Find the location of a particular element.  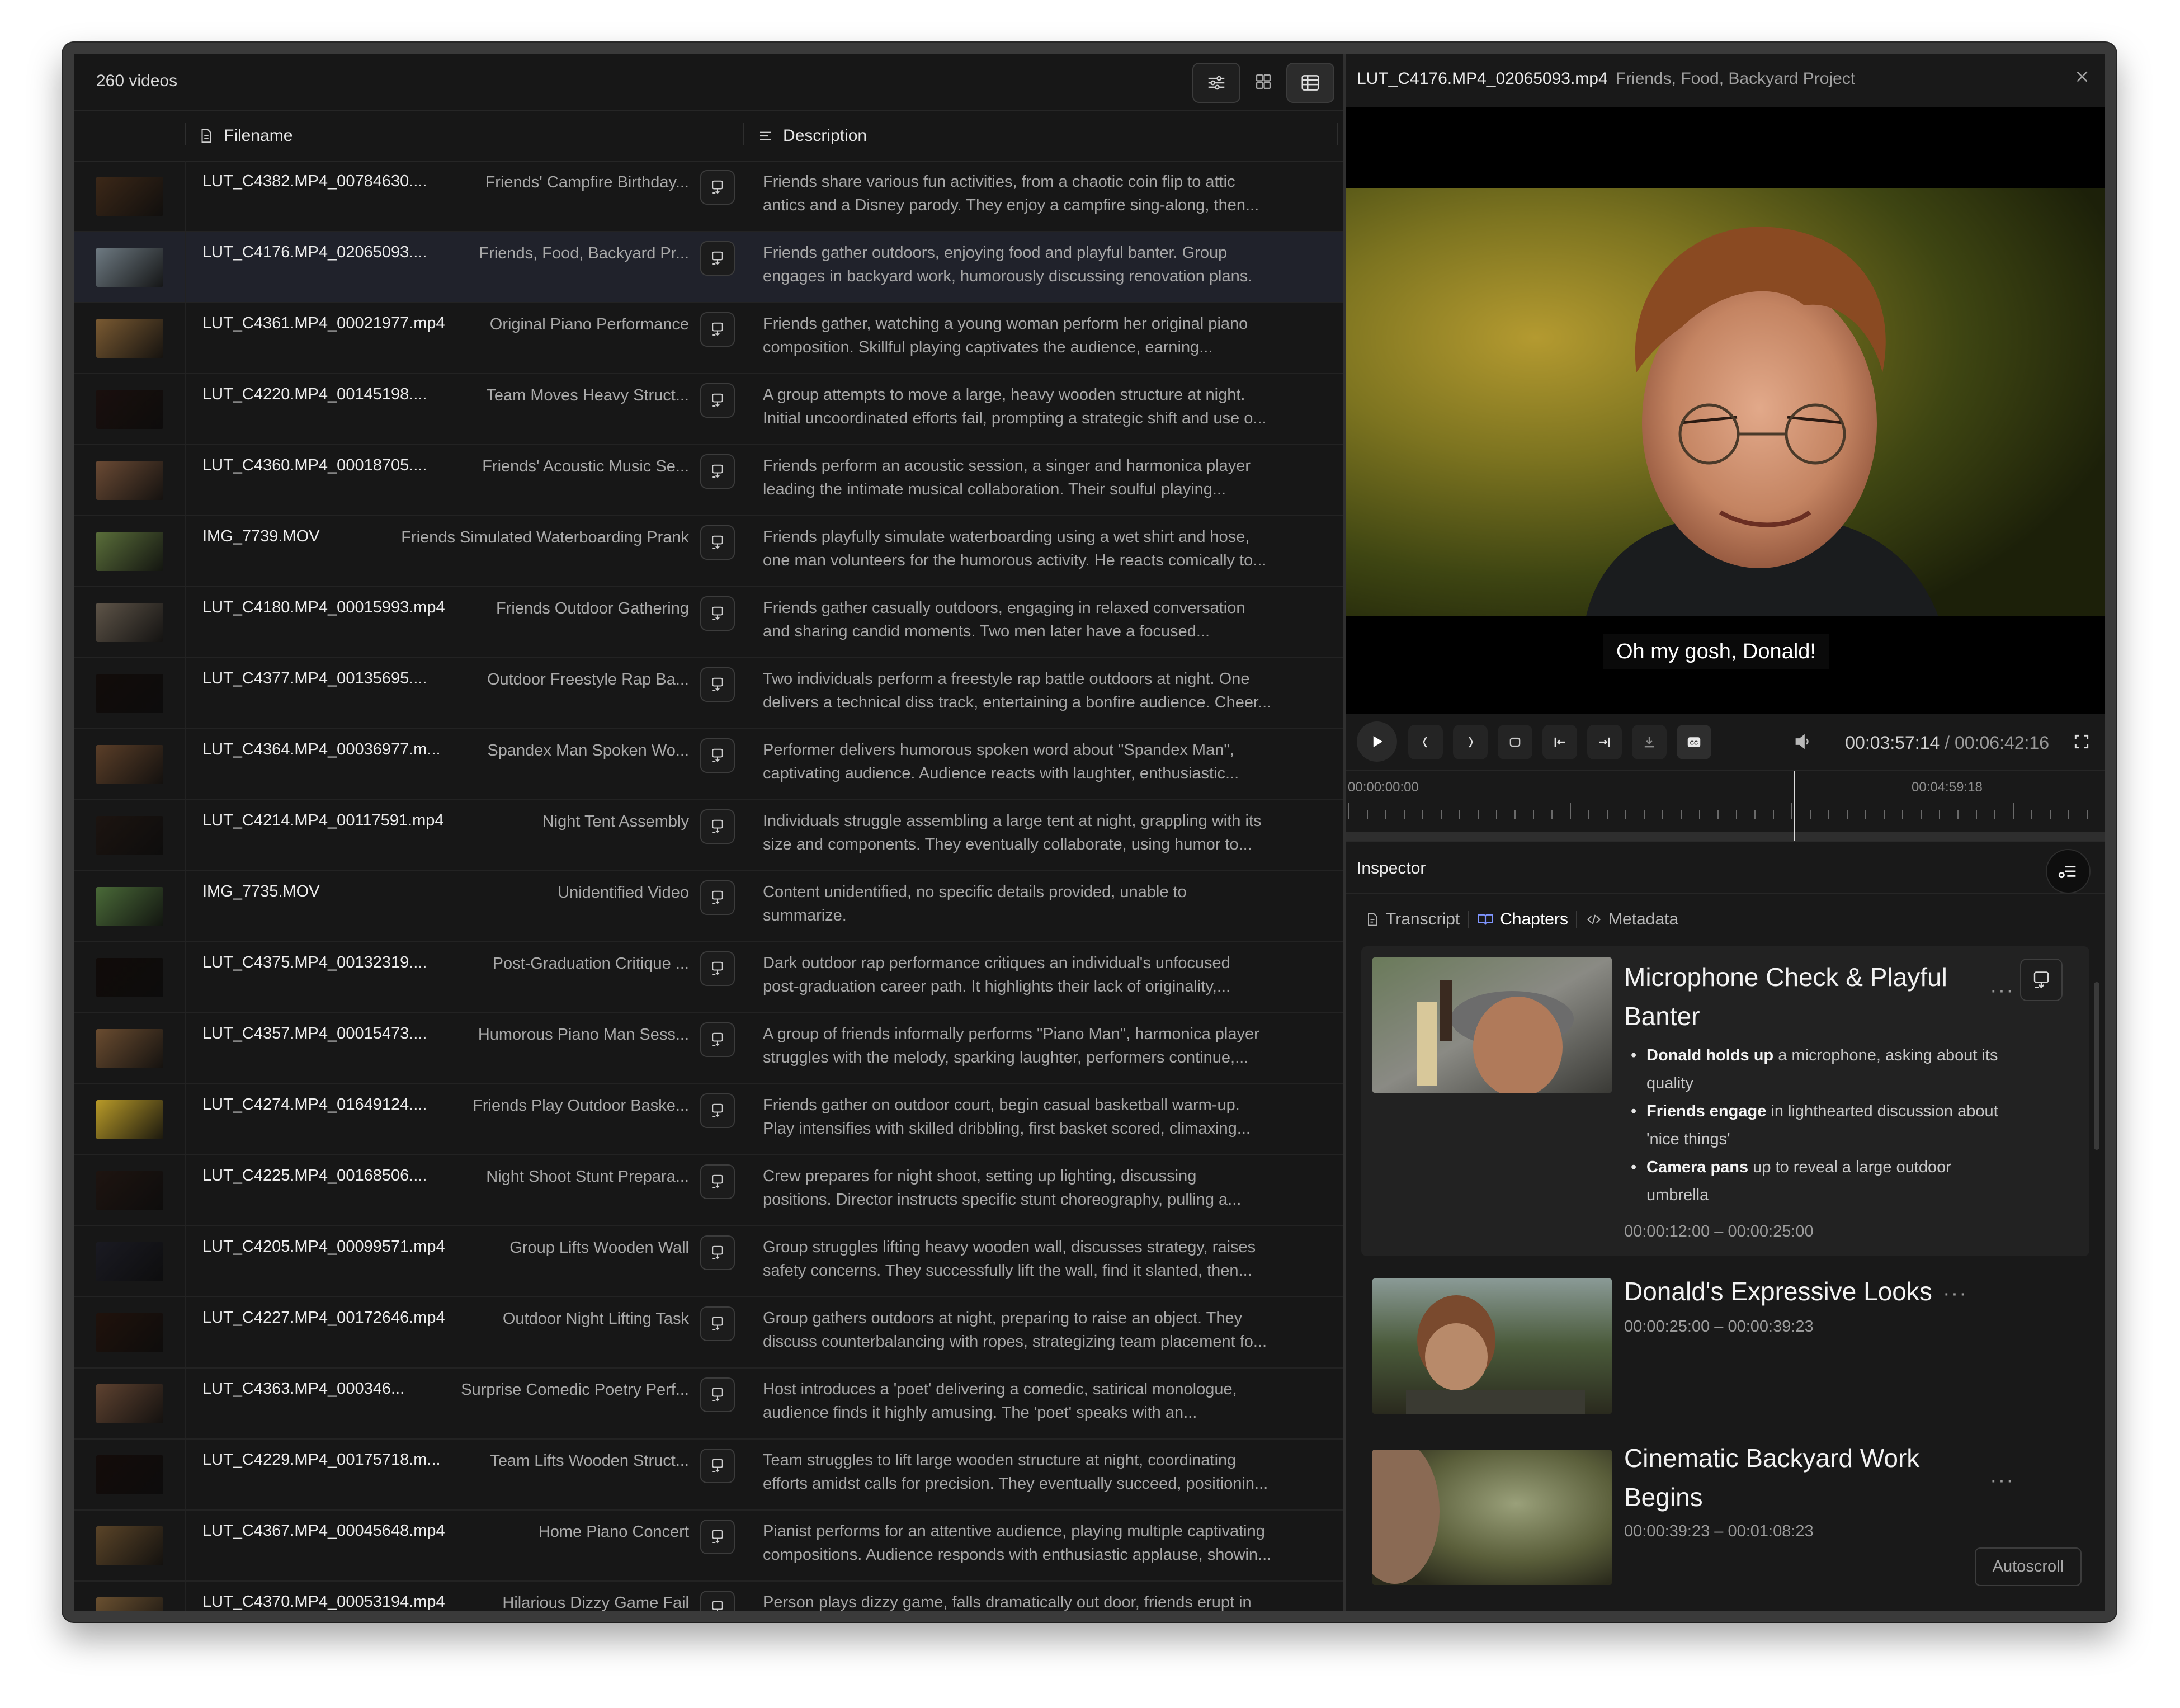

autoscroll-button: Autoscroll is located at coordinates (2028, 1567).